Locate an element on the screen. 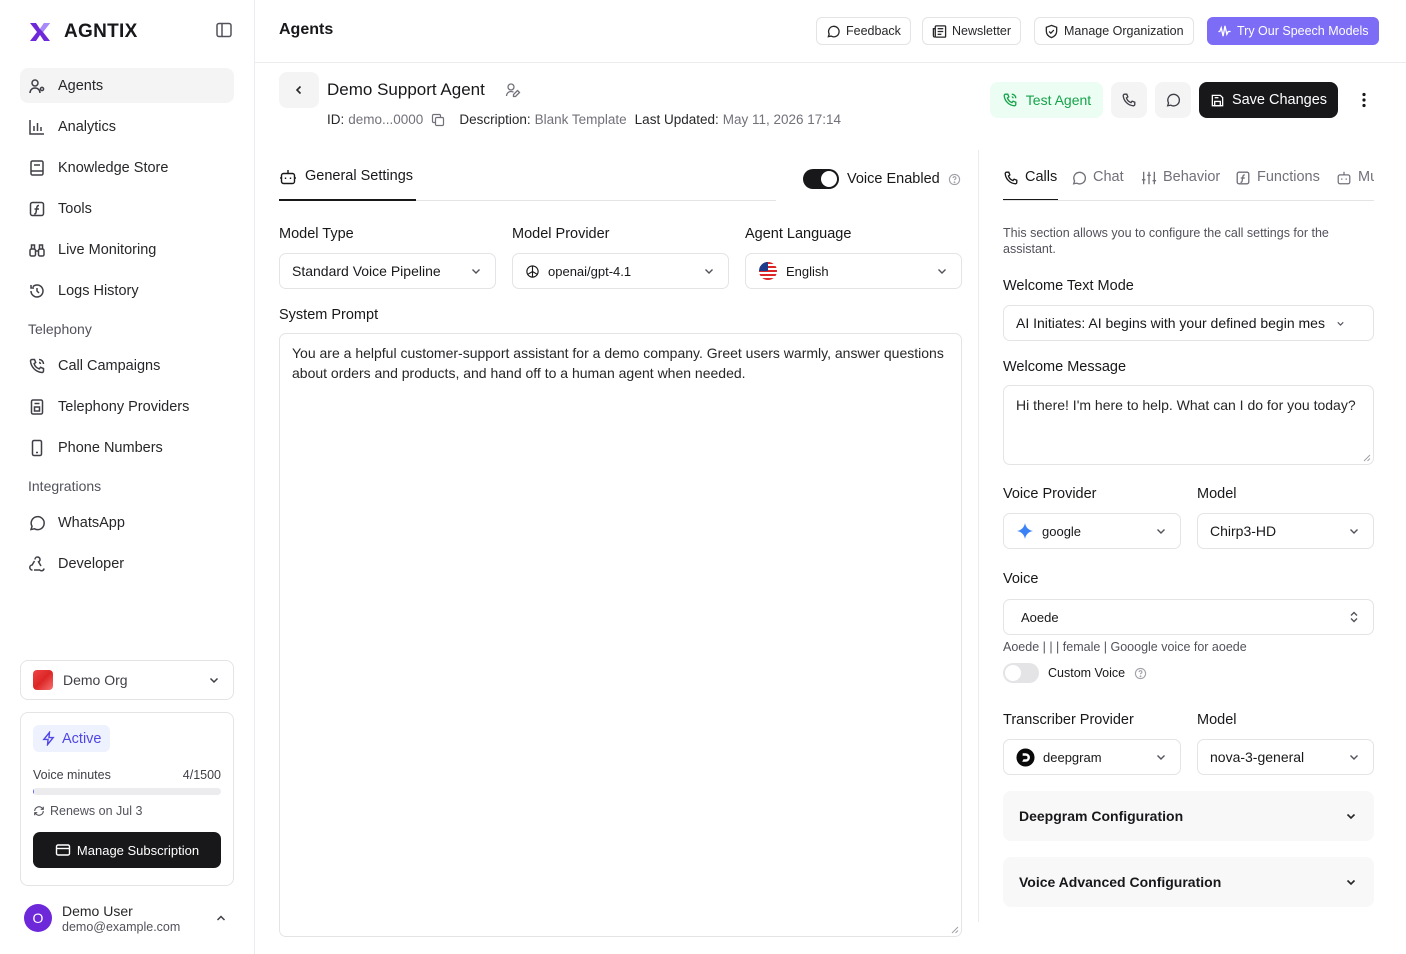 This screenshot has width=1406, height=954. newsletter-button: Newsletter is located at coordinates (972, 31).